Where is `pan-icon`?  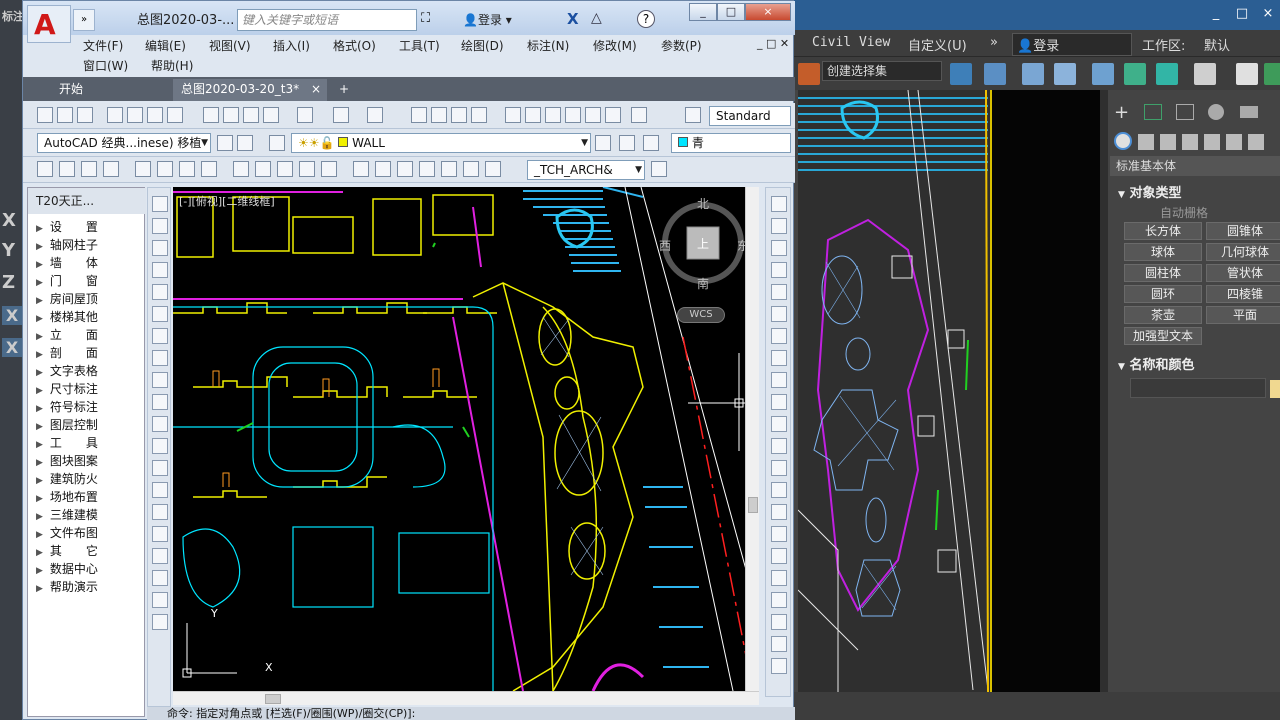
pan-icon is located at coordinates (419, 115).